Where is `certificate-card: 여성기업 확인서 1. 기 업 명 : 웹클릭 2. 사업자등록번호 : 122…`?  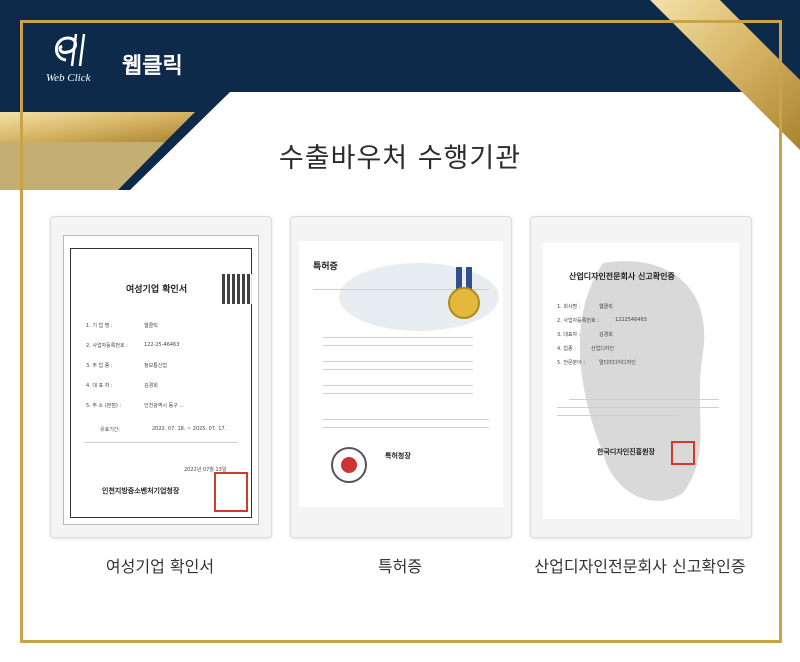
certificate-card: 여성기업 확인서 1. 기 업 명 : 웹클릭 2. 사업자등록번호 : 122… is located at coordinates (161, 377).